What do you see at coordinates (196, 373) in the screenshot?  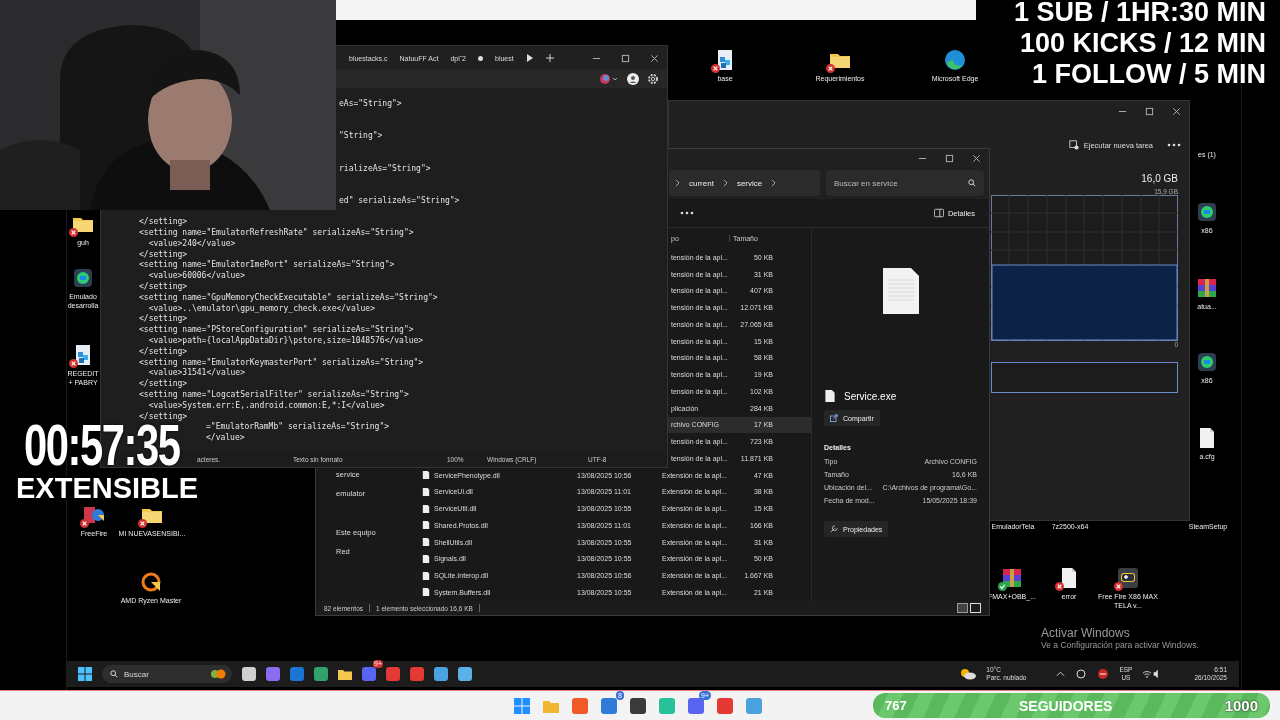 I see `code-line: <value>31541</value>` at bounding box center [196, 373].